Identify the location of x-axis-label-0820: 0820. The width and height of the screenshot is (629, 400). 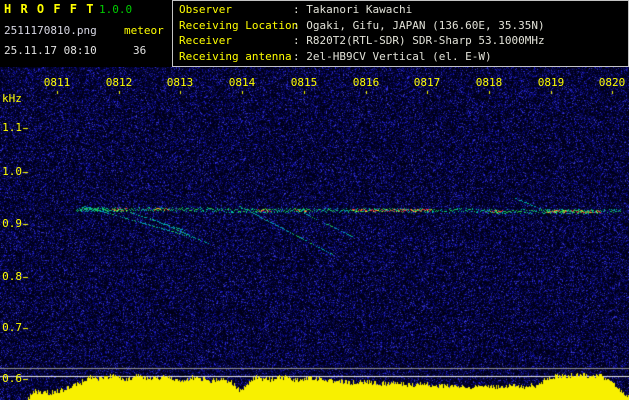
(612, 82).